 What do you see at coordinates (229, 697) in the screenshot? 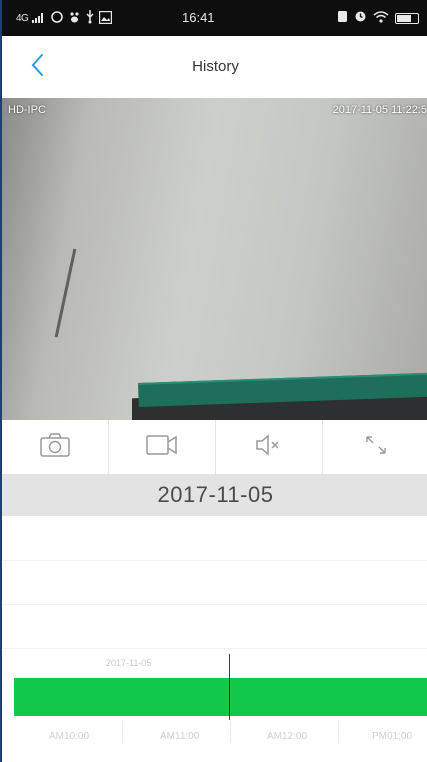
I see `timeline-cursor-line` at bounding box center [229, 697].